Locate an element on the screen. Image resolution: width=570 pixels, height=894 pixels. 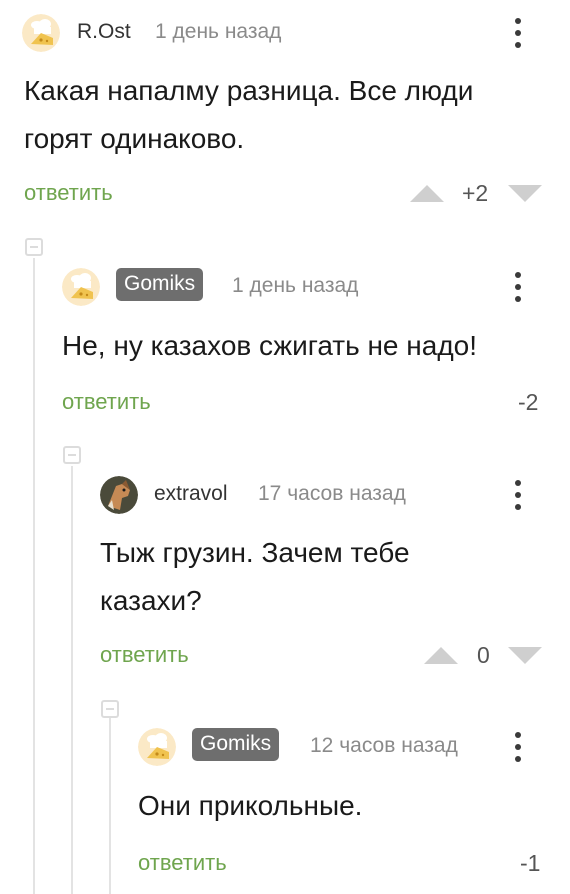
username: R.Ost is located at coordinates (104, 32).